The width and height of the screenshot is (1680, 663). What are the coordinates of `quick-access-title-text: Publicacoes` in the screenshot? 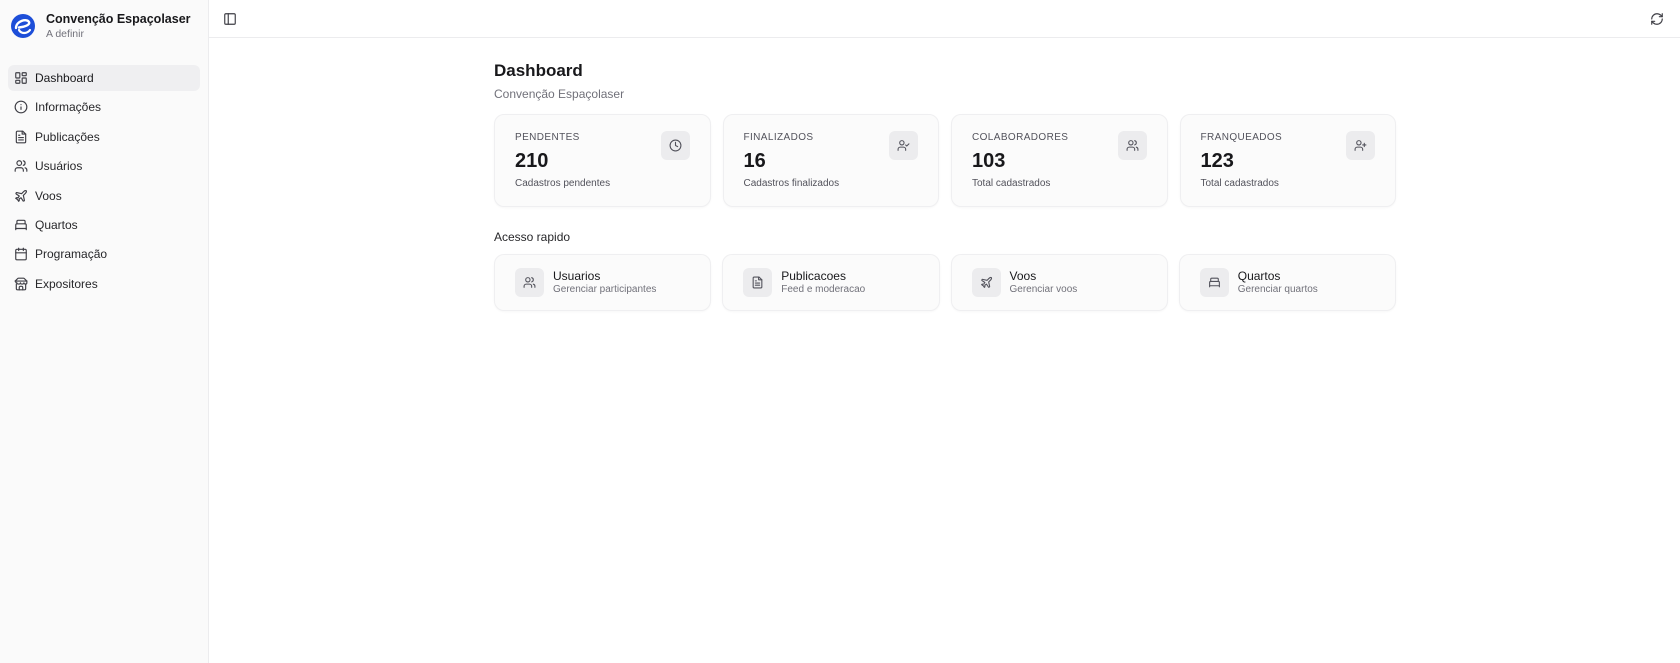 It's located at (813, 276).